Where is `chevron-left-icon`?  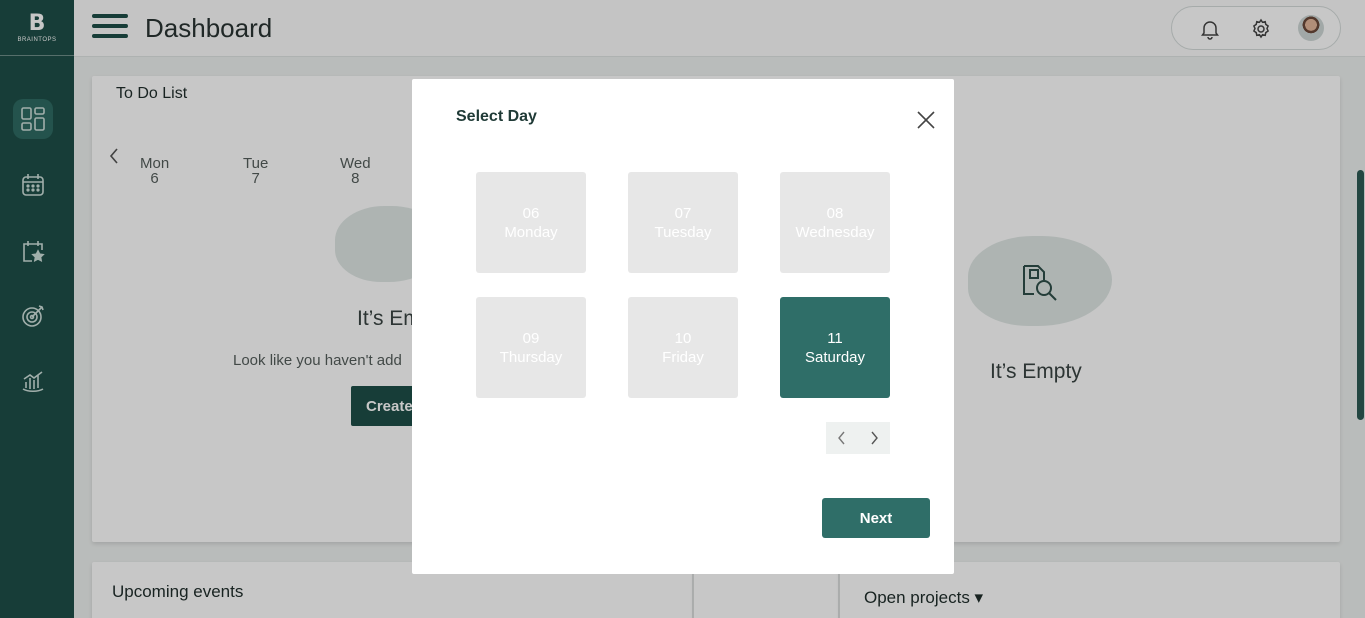 chevron-left-icon is located at coordinates (841, 438).